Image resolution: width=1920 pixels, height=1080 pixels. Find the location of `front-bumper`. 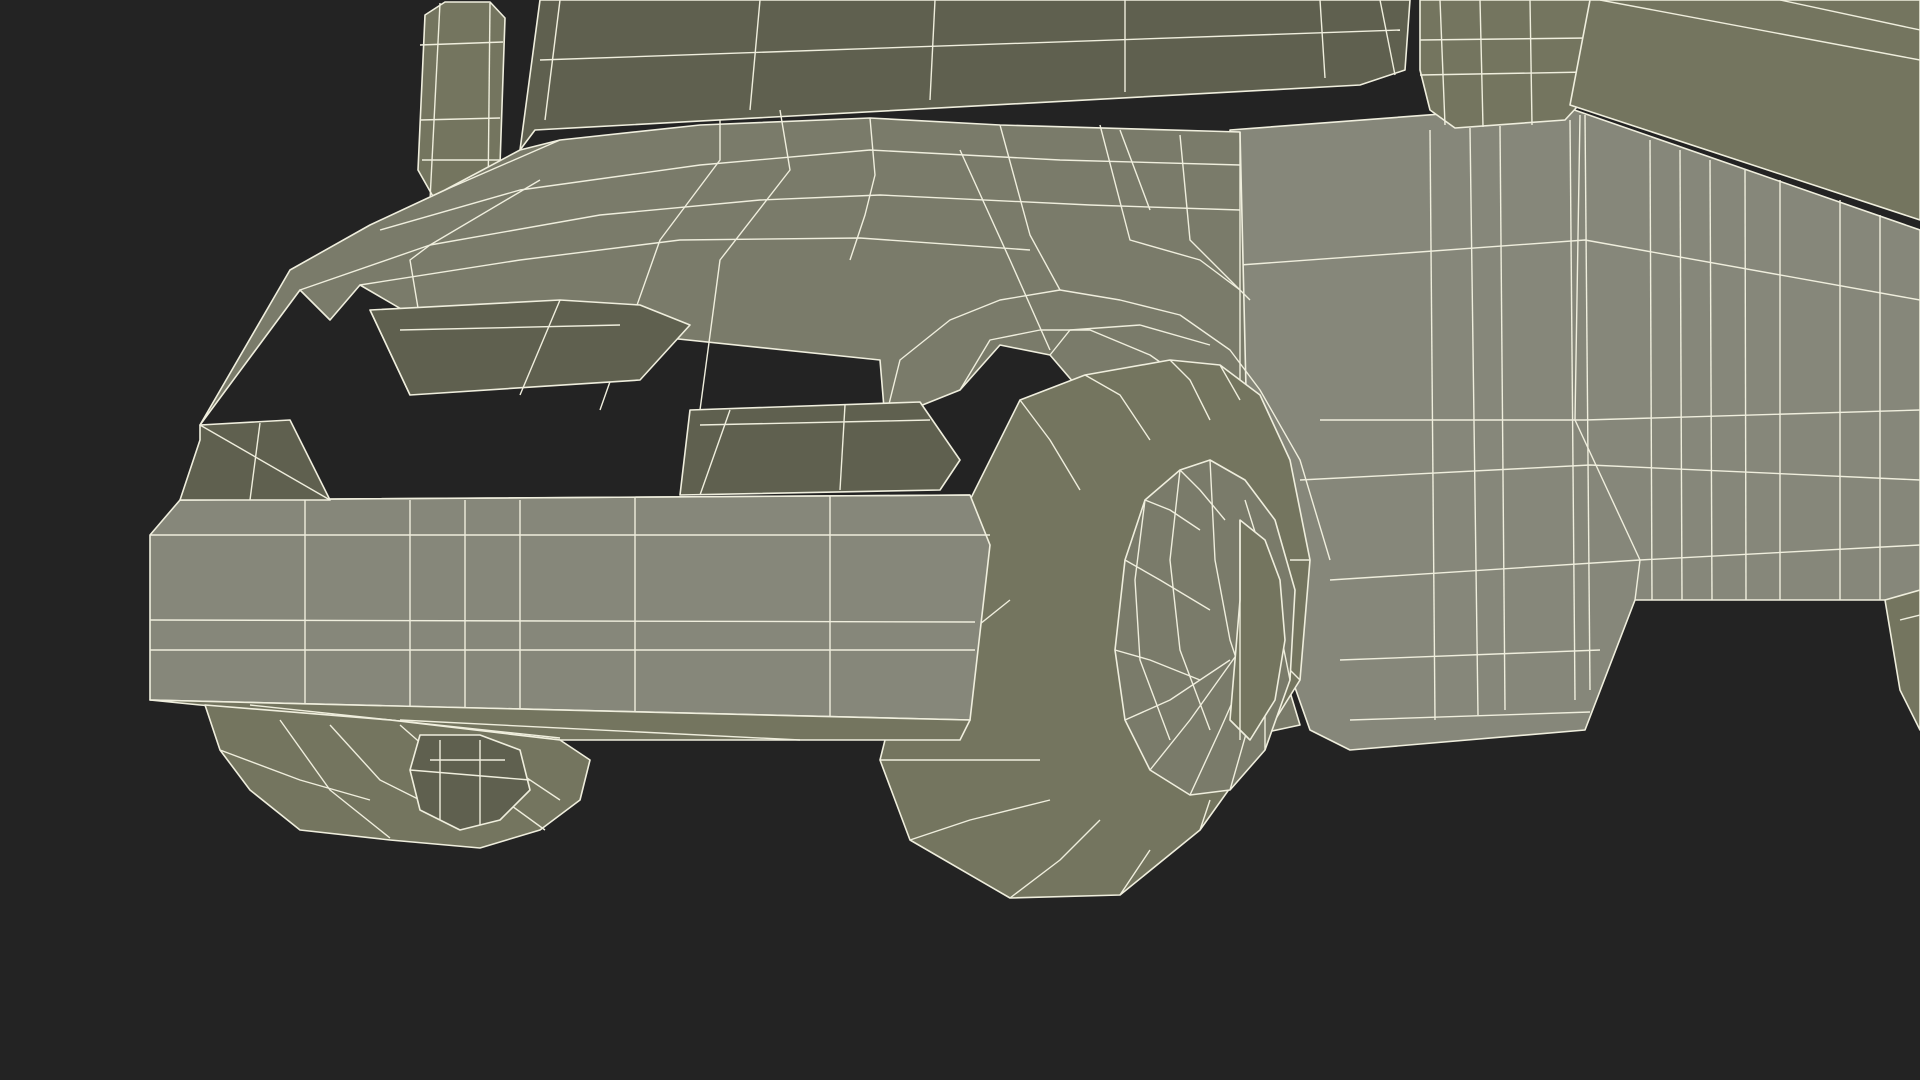

front-bumper is located at coordinates (570, 617).